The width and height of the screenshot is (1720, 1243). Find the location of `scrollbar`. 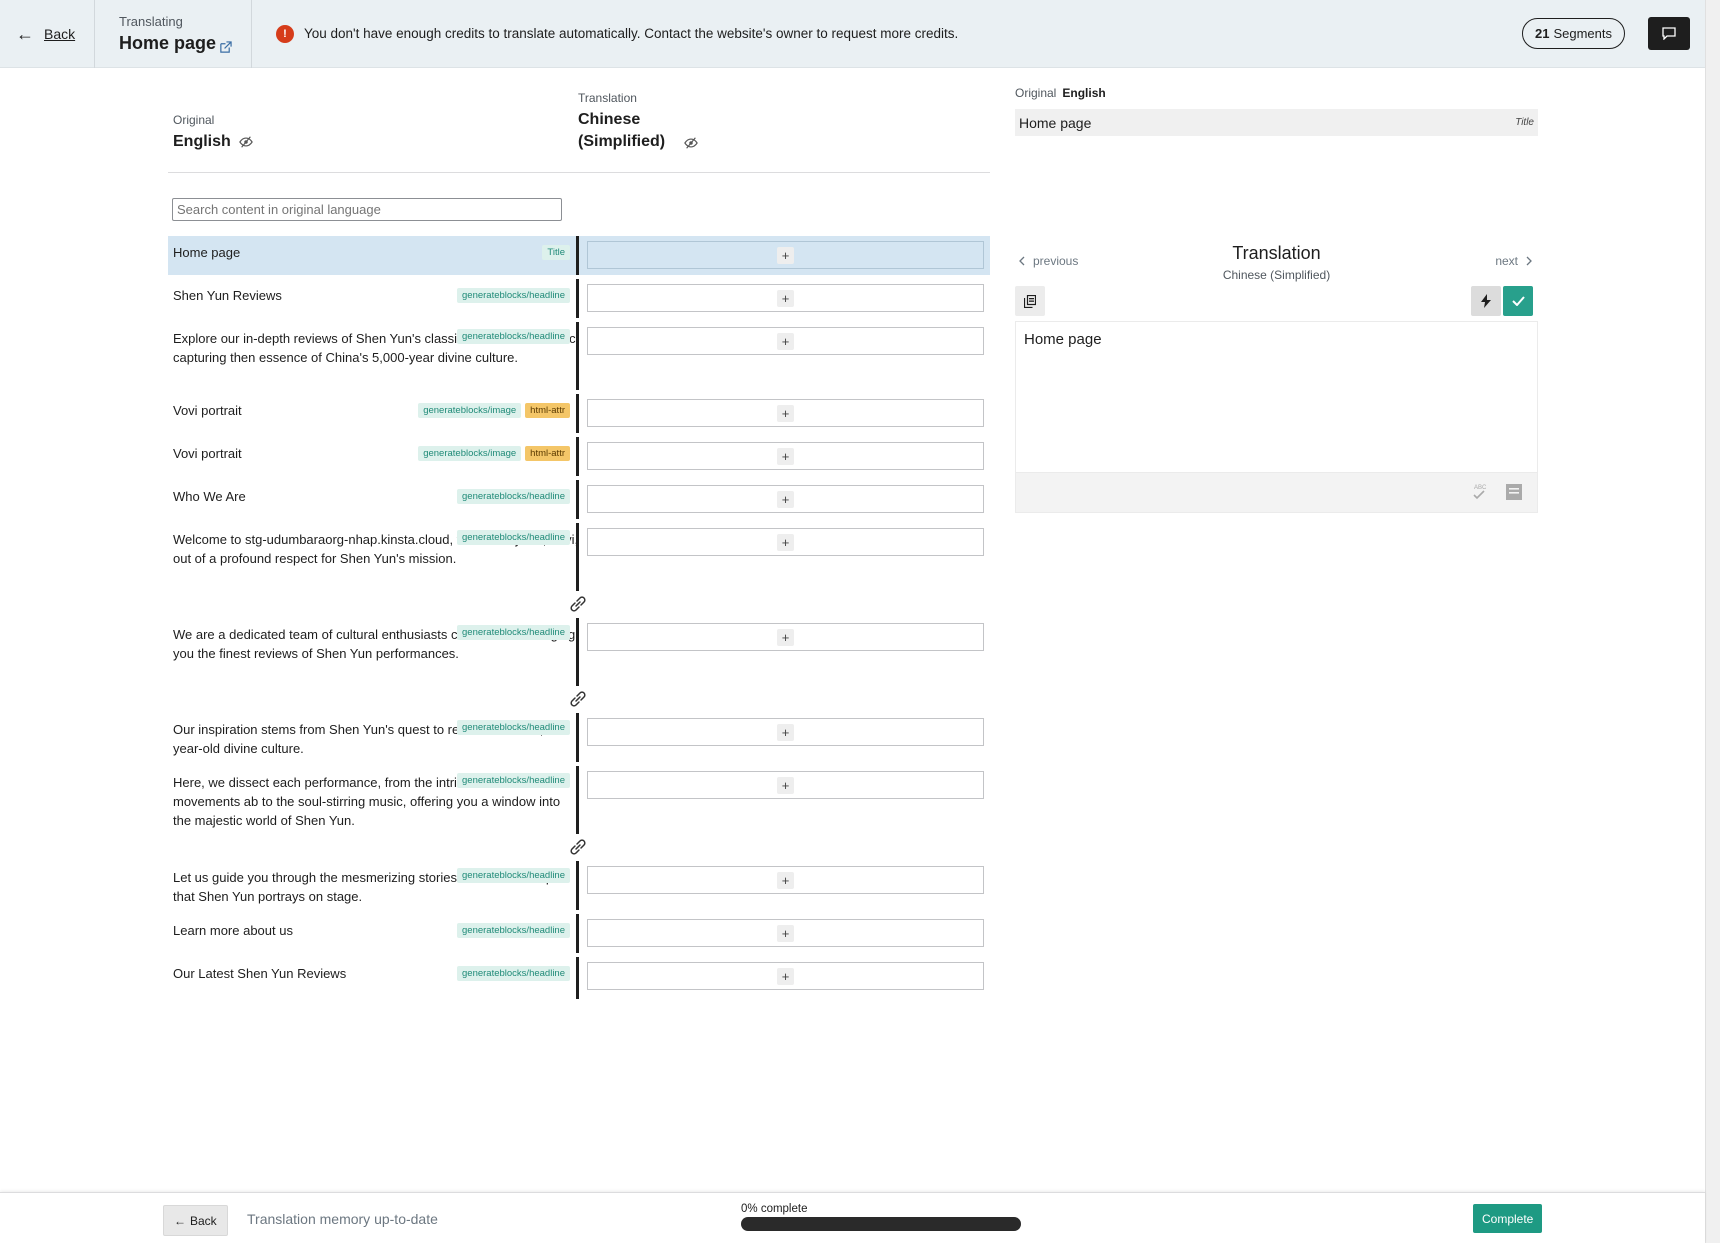

scrollbar is located at coordinates (1712, 621).